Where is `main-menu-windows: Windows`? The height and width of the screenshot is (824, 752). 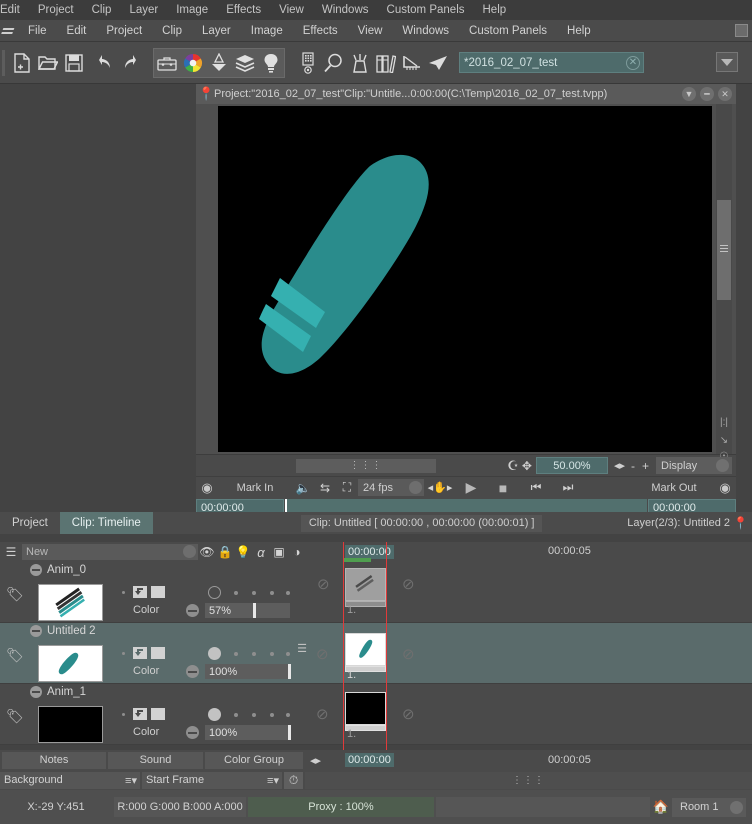 main-menu-windows: Windows is located at coordinates (425, 31).